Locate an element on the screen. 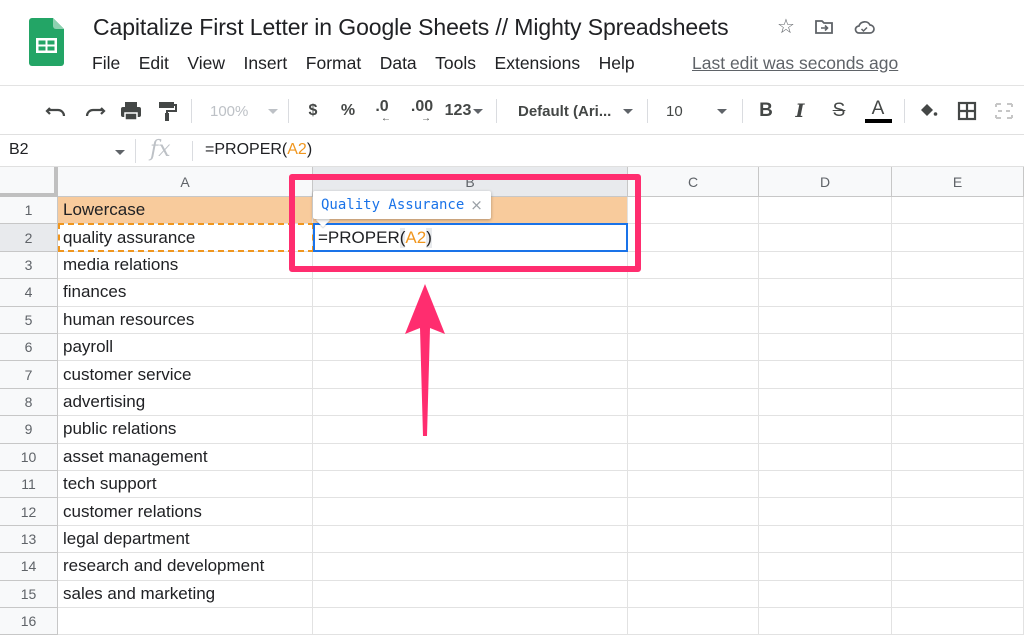 The image size is (1024, 637). cell-a8: advertising is located at coordinates (185, 402).